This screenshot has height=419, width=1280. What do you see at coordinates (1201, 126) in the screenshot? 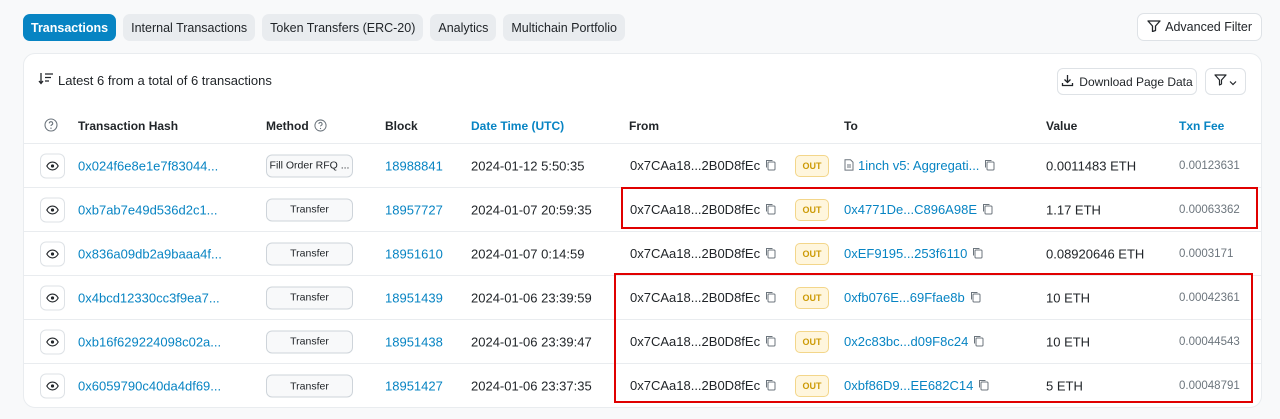
I see `col-fee: Txn Fee` at bounding box center [1201, 126].